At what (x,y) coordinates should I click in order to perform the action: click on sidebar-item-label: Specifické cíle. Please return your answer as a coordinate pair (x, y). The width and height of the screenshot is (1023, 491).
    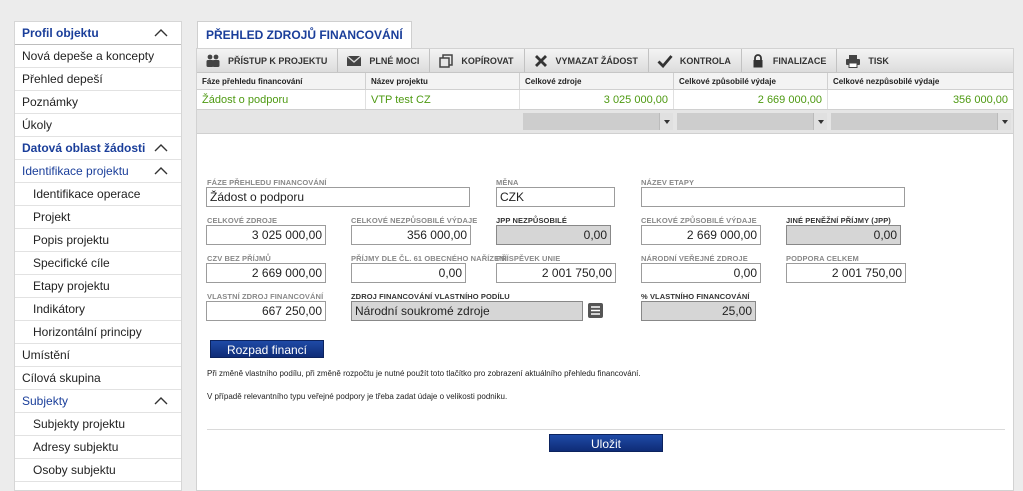
    Looking at the image, I should click on (71, 263).